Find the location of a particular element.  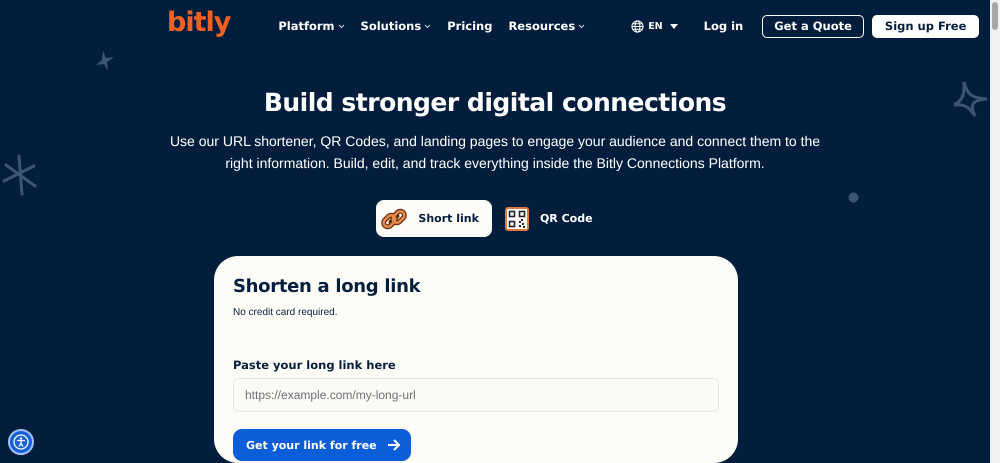

language-selector: EN is located at coordinates (654, 26).